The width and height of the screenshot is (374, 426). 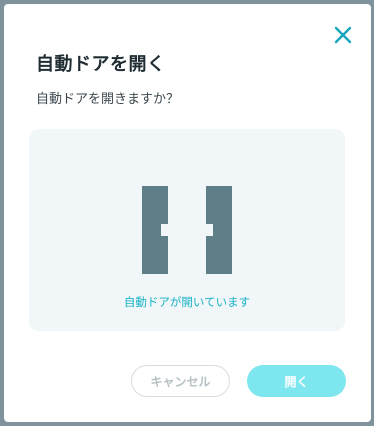 What do you see at coordinates (108, 99) in the screenshot?
I see `dialog-message: 自動ドアを開きますか？` at bounding box center [108, 99].